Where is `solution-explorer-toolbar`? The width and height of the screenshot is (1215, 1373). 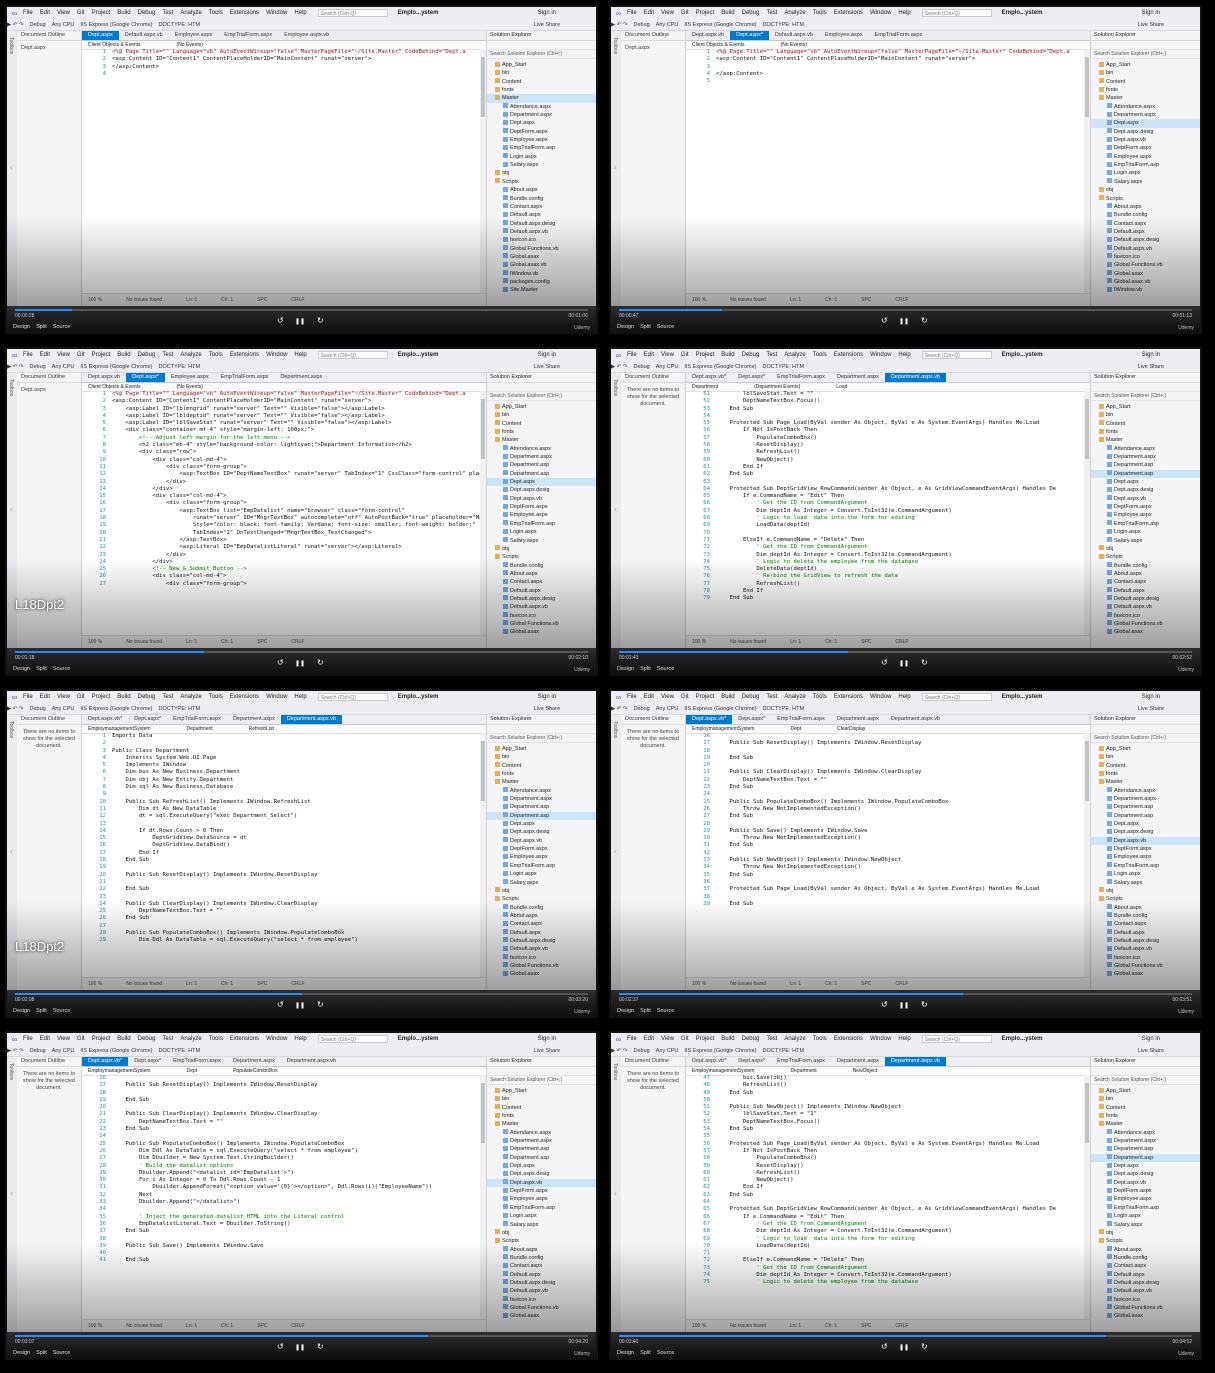 solution-explorer-toolbar is located at coordinates (541, 729).